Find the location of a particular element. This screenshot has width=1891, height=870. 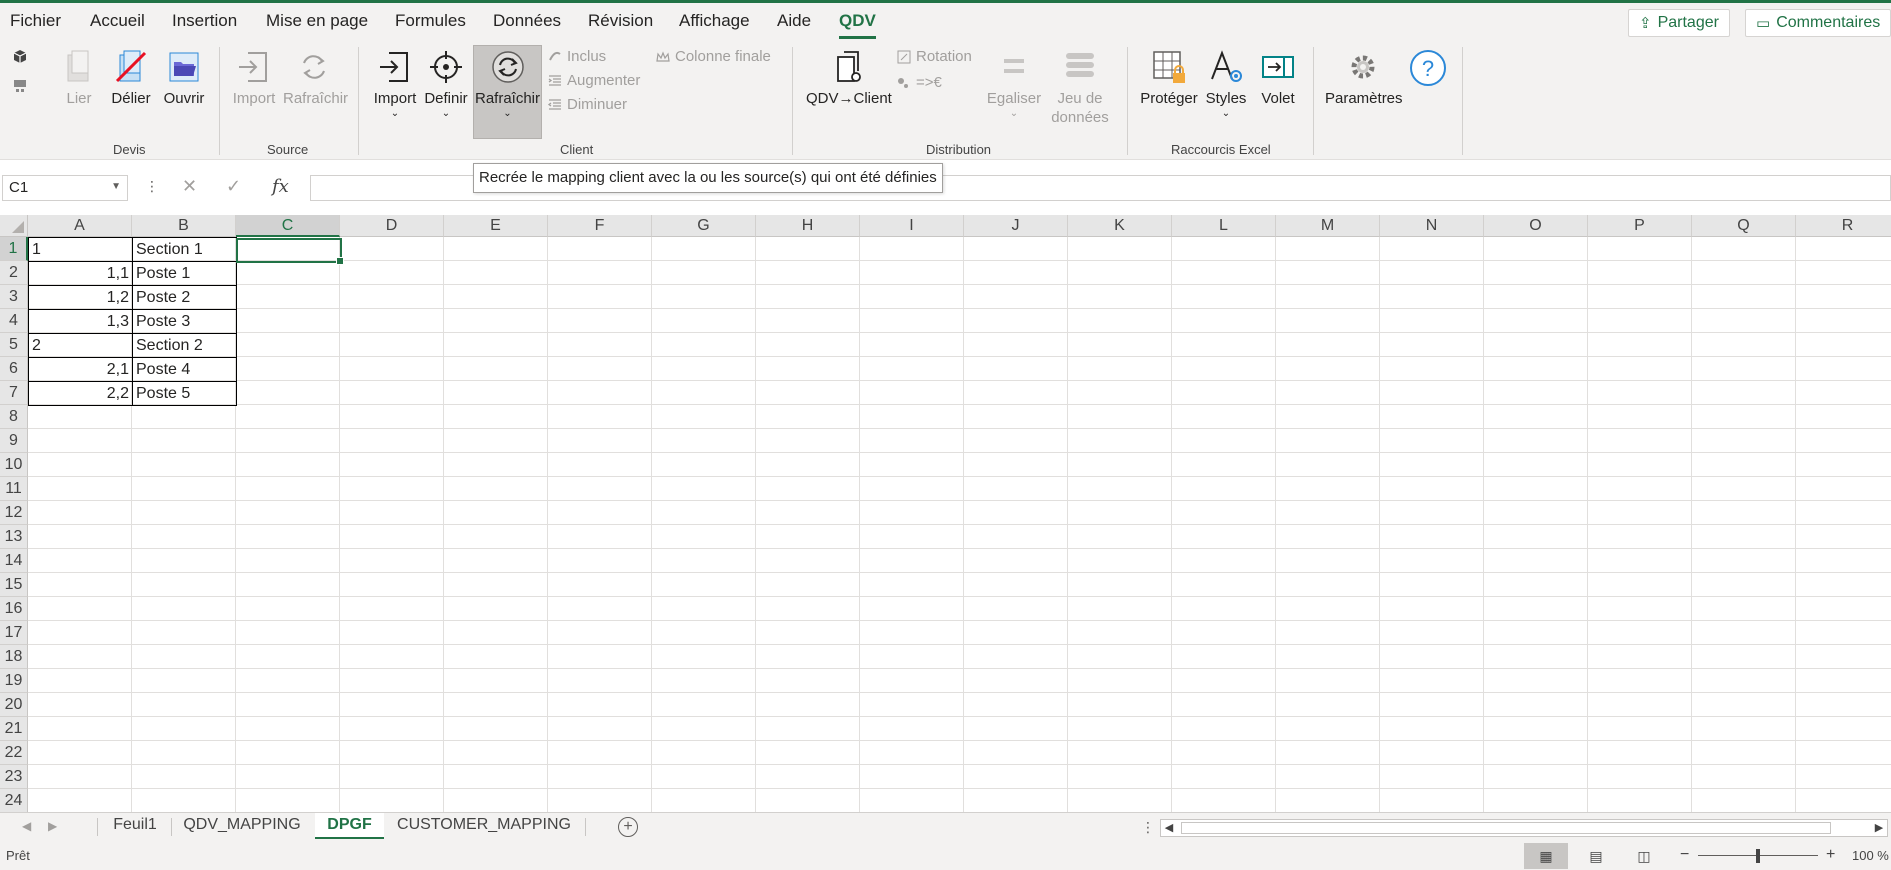

cancel-formula-icon: ✕ is located at coordinates (189, 186).